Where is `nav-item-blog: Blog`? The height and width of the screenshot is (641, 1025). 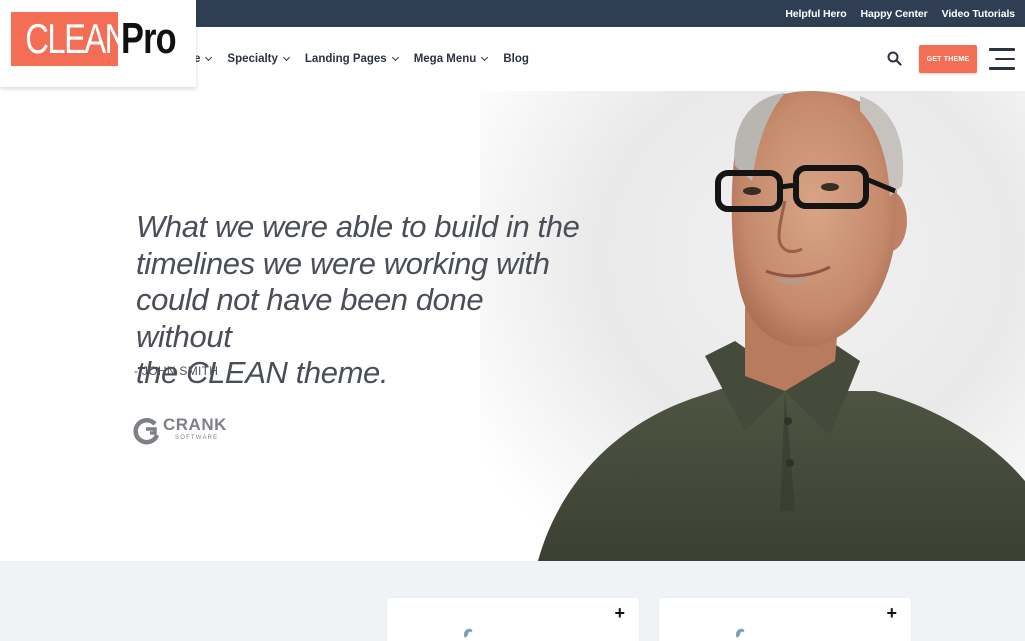 nav-item-blog: Blog is located at coordinates (516, 59).